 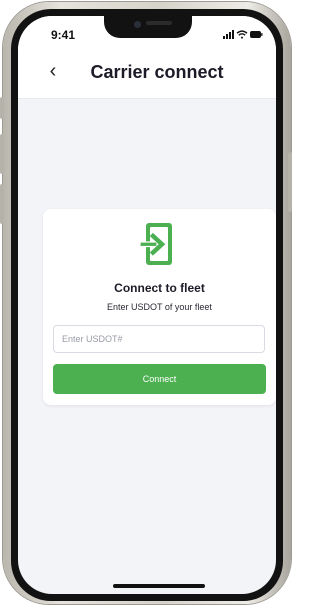 What do you see at coordinates (159, 379) in the screenshot?
I see `connect-button: Connect` at bounding box center [159, 379].